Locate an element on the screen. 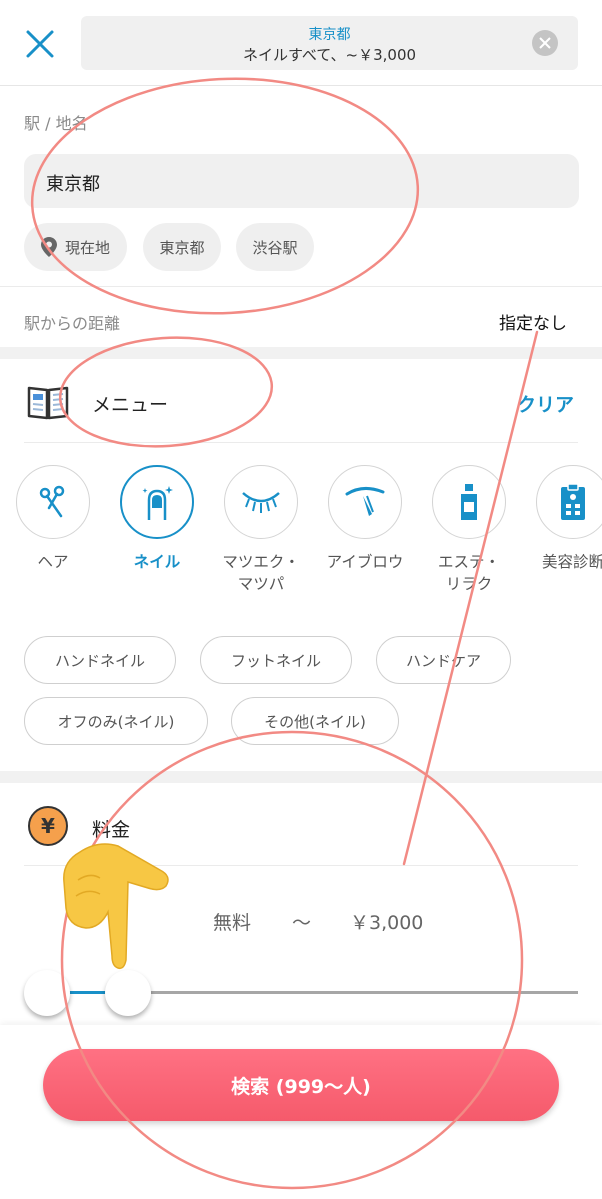 This screenshot has width=602, height=1199. search-header: 東京都 ネイルすべて、~￥3,000 is located at coordinates (301, 43).